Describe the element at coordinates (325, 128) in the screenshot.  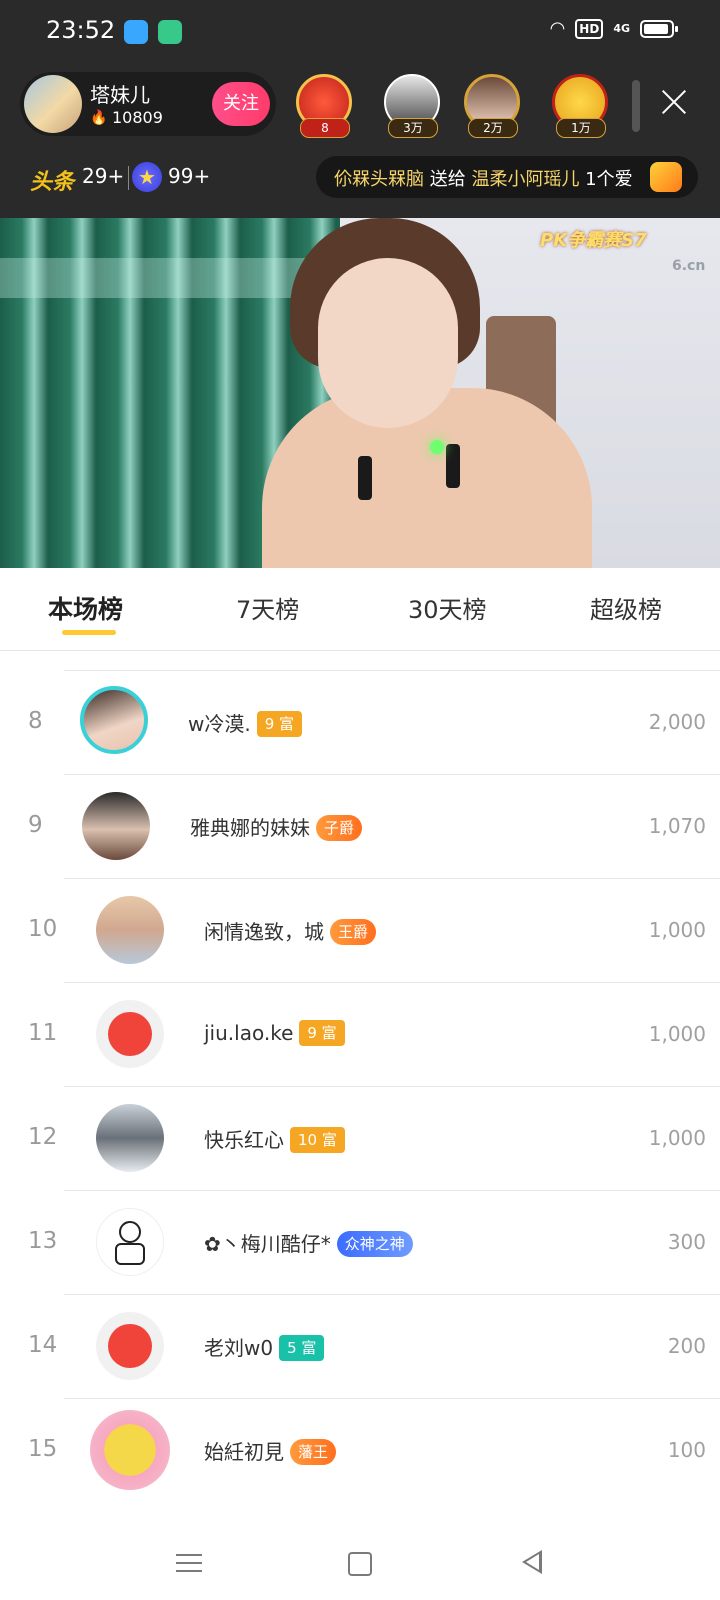
I see `viewer-badge: 8` at that location.